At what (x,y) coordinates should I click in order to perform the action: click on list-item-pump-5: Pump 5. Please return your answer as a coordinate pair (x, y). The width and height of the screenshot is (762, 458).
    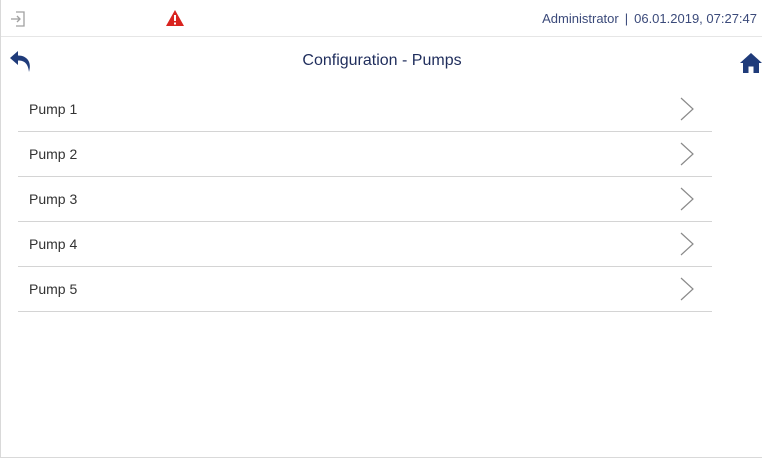
    Looking at the image, I should click on (365, 289).